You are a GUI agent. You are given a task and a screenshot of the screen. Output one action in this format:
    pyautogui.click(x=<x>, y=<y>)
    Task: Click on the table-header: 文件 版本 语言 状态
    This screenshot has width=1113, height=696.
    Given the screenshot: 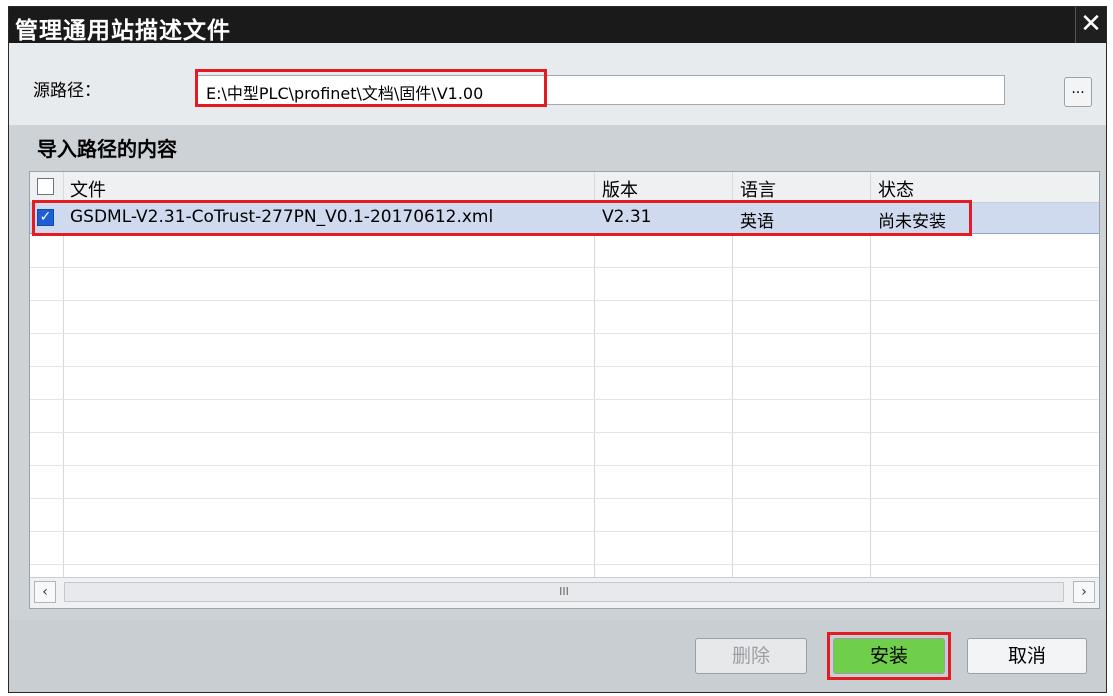 What is the action you would take?
    pyautogui.click(x=564, y=187)
    